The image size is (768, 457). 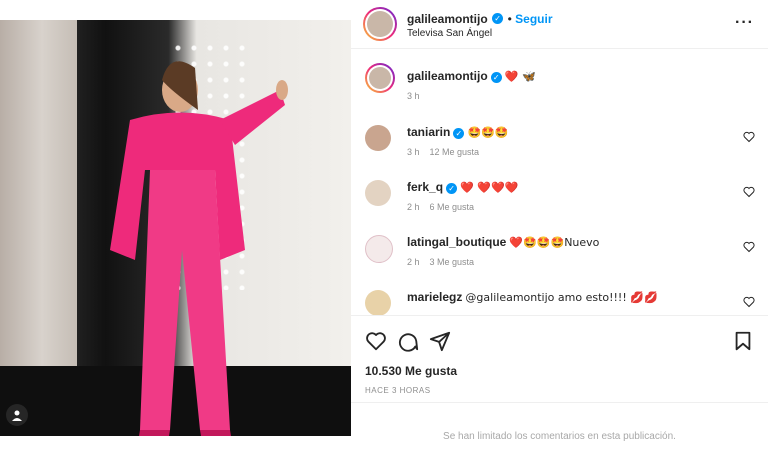 What do you see at coordinates (449, 33) in the screenshot?
I see `post-location: Televisa San Ángel` at bounding box center [449, 33].